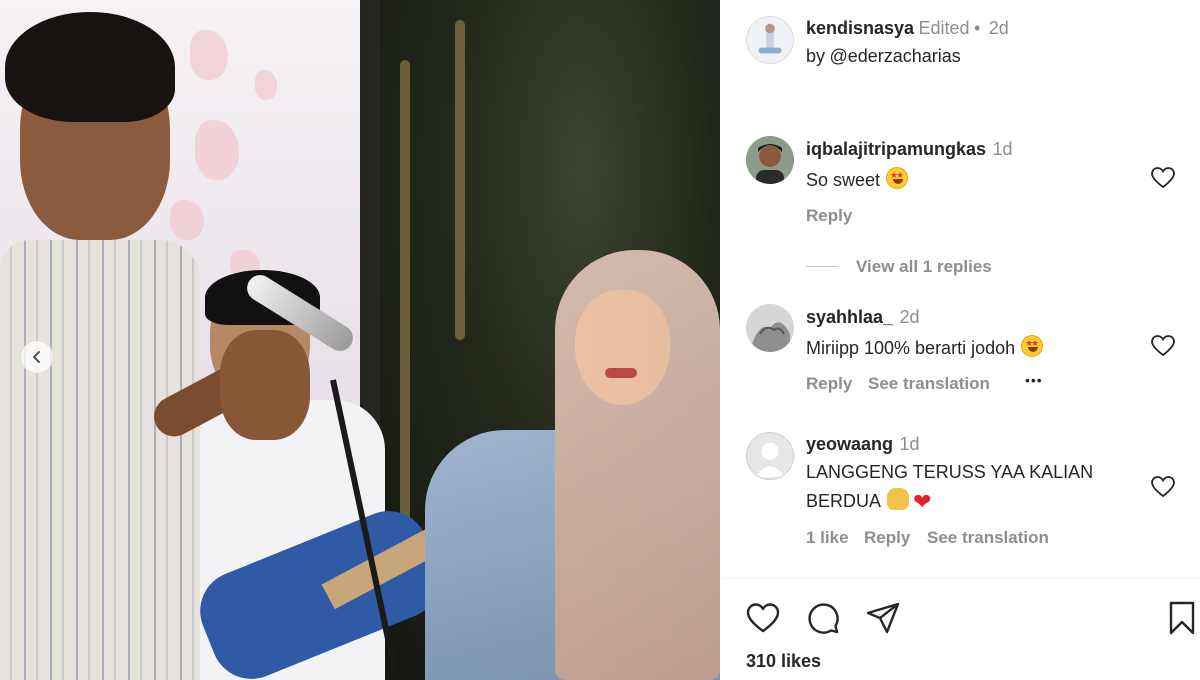 This screenshot has height=680, width=1200. What do you see at coordinates (763, 618) in the screenshot?
I see `heart-icon` at bounding box center [763, 618].